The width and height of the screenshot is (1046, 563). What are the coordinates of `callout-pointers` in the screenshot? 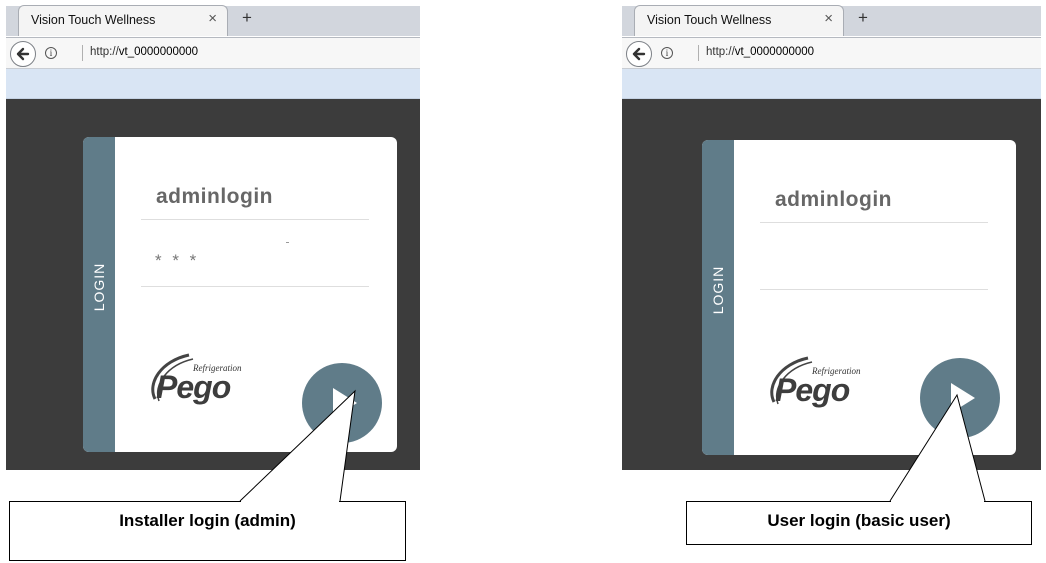 It's located at (612, 446).